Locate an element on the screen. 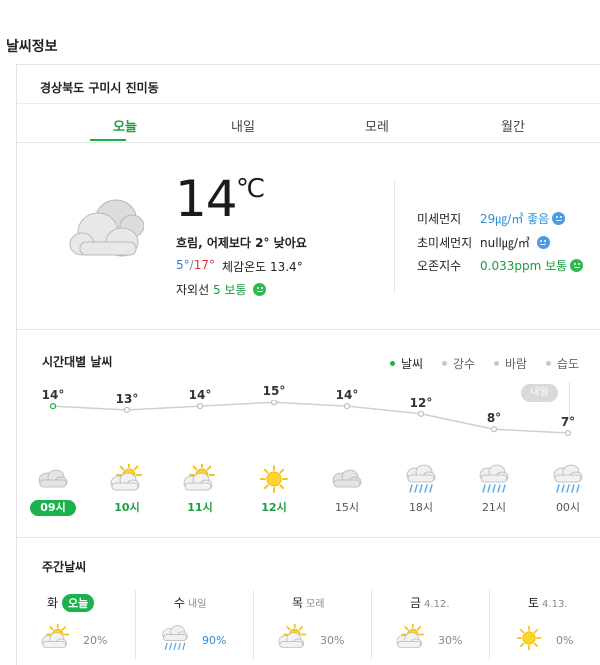 This screenshot has width=600, height=665. uv-value: 5 보통 is located at coordinates (229, 290).